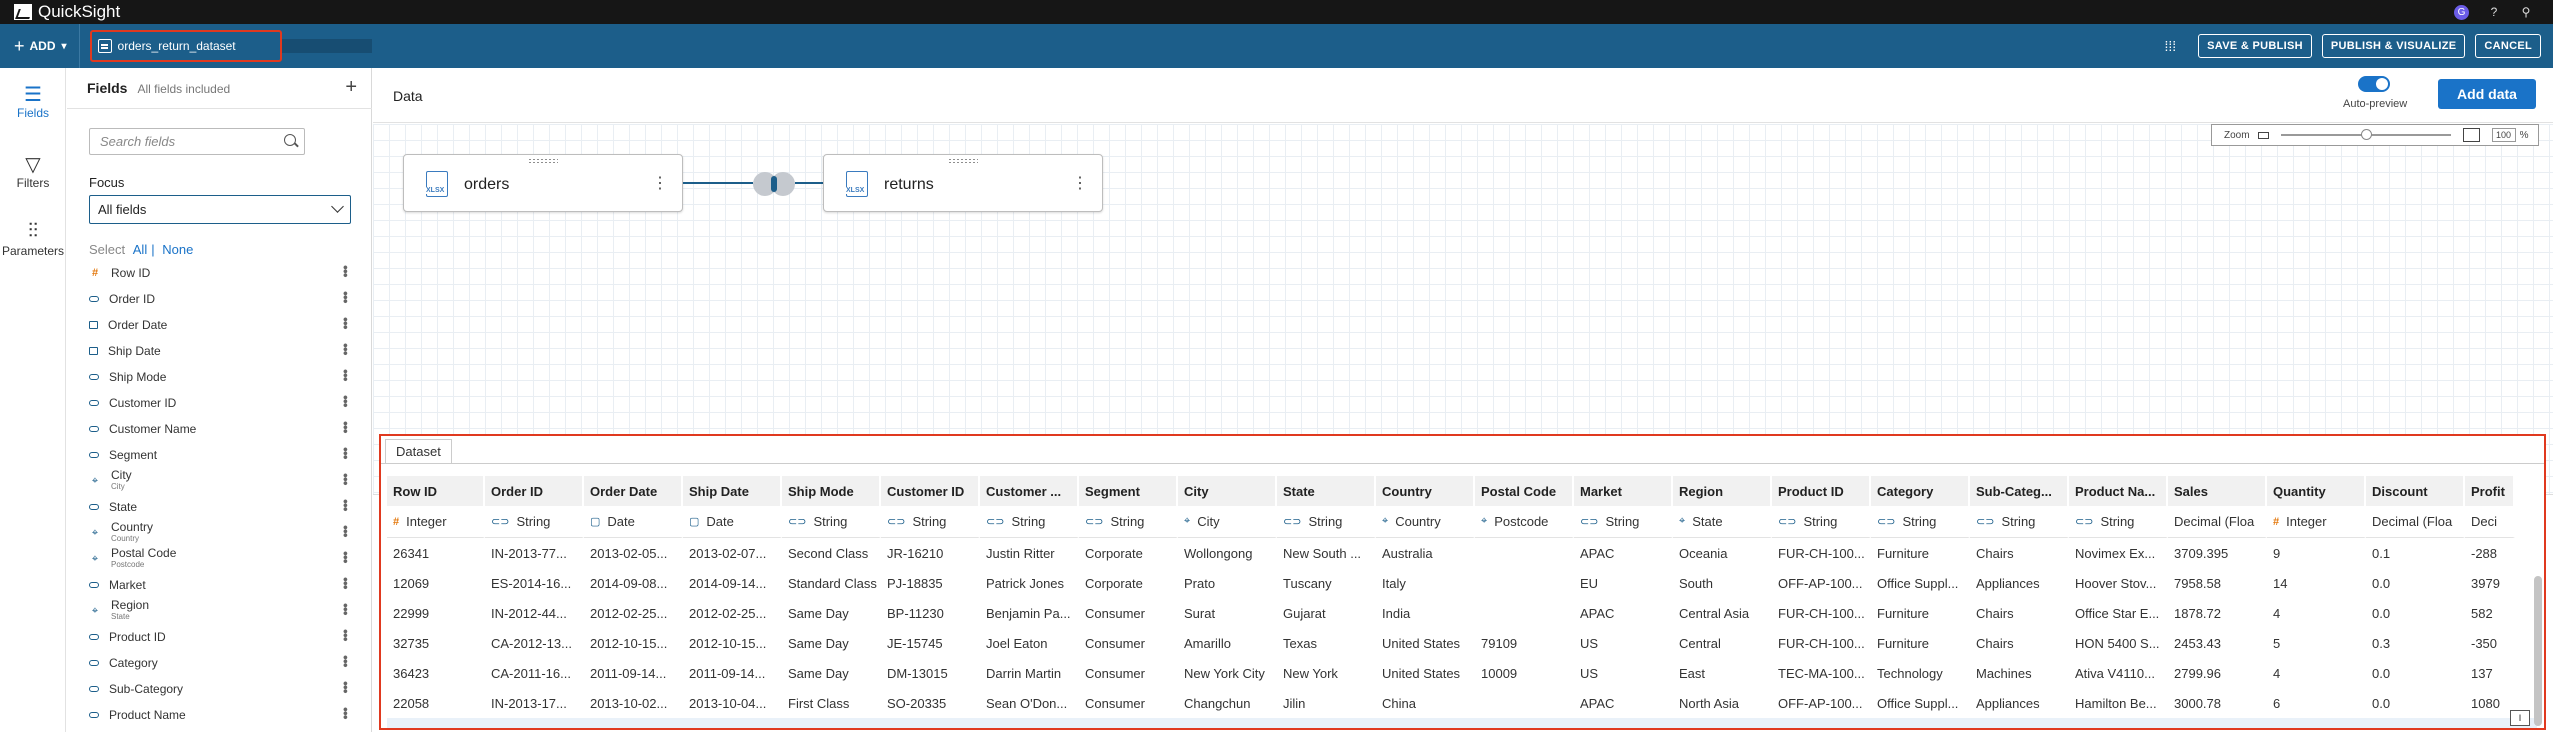 The height and width of the screenshot is (732, 2553). I want to click on sheet-grid-icon: ⁞⁞⁞, so click(2171, 46).